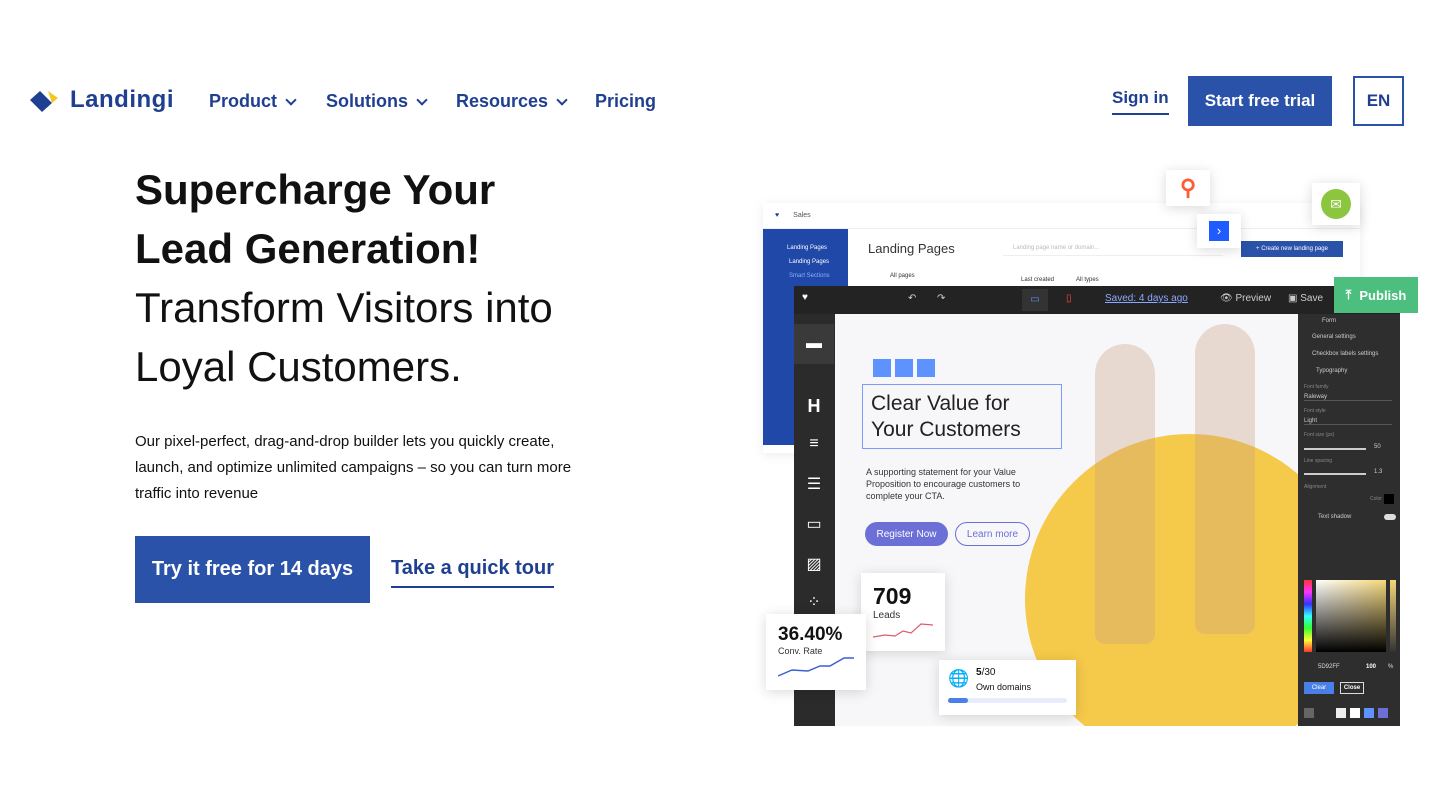 The width and height of the screenshot is (1440, 810). Describe the element at coordinates (1245, 298) in the screenshot. I see `preview-button: 👁 Preview` at that location.